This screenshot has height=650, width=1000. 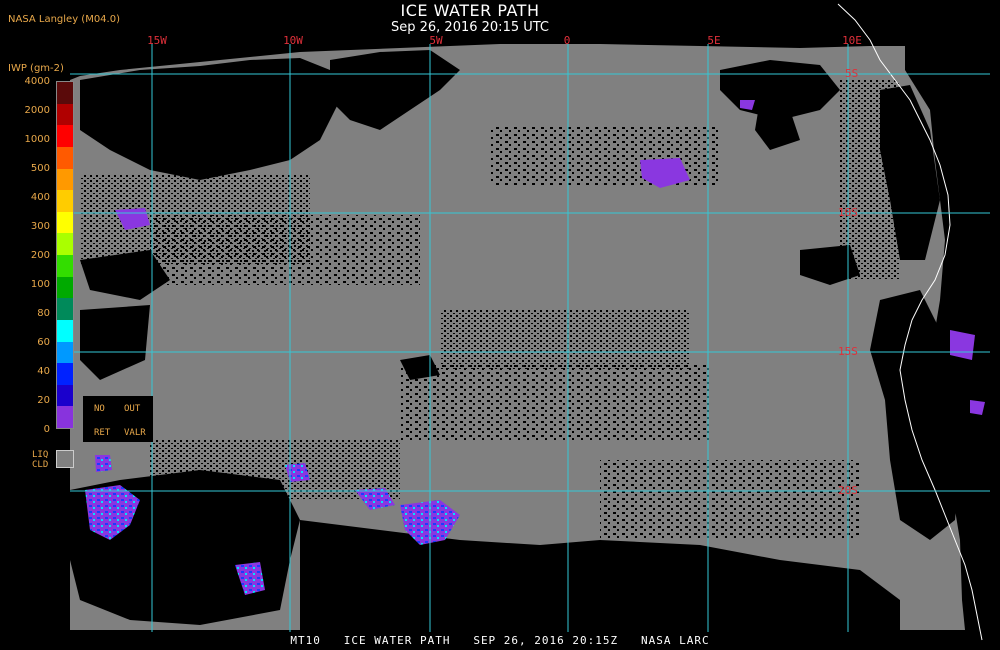 What do you see at coordinates (40, 255) in the screenshot?
I see `legend-tick-label: 200` at bounding box center [40, 255].